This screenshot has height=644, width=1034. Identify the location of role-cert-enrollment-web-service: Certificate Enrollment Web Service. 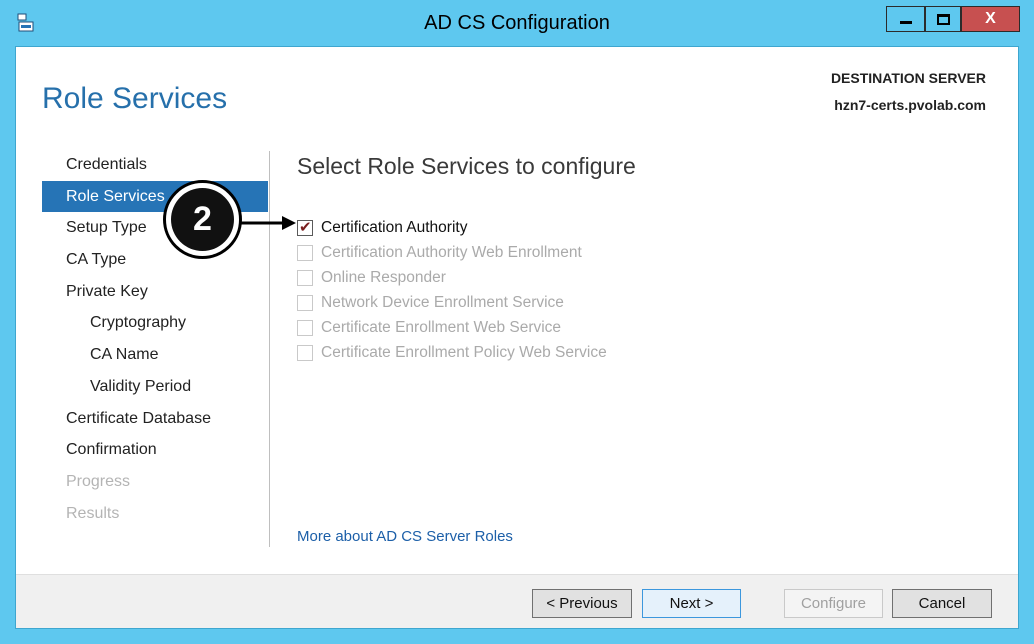
(452, 327).